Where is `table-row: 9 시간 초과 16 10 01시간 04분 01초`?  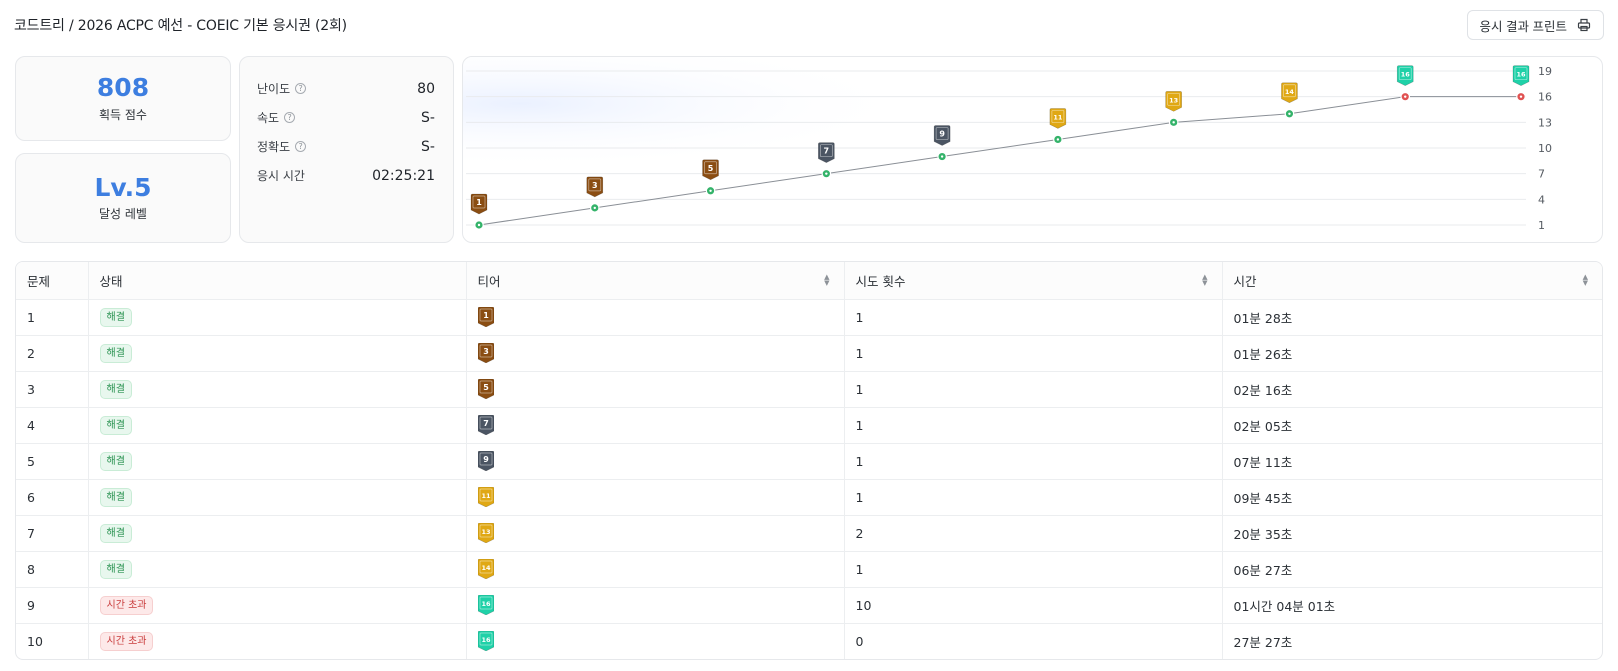
table-row: 9 시간 초과 16 10 01시간 04분 01초 is located at coordinates (809, 605).